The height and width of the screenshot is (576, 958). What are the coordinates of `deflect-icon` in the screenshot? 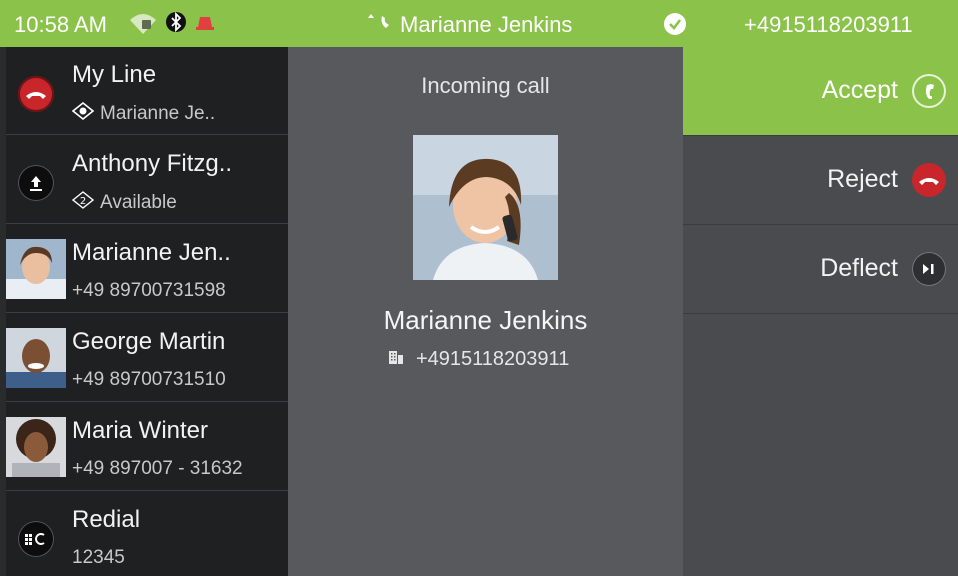 It's located at (929, 269).